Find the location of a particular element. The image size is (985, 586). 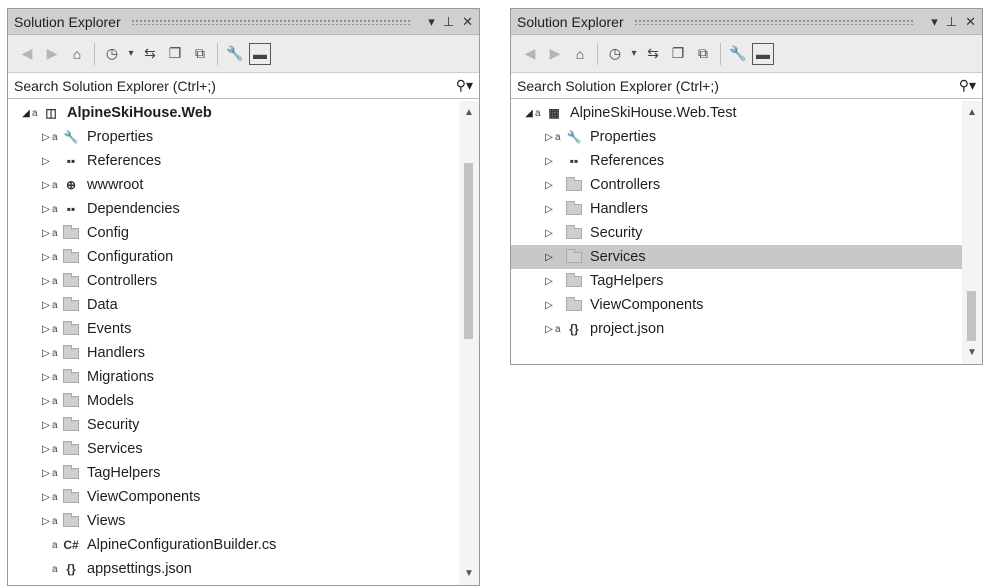

tree-item: ▷ a Controllers is located at coordinates (233, 281).